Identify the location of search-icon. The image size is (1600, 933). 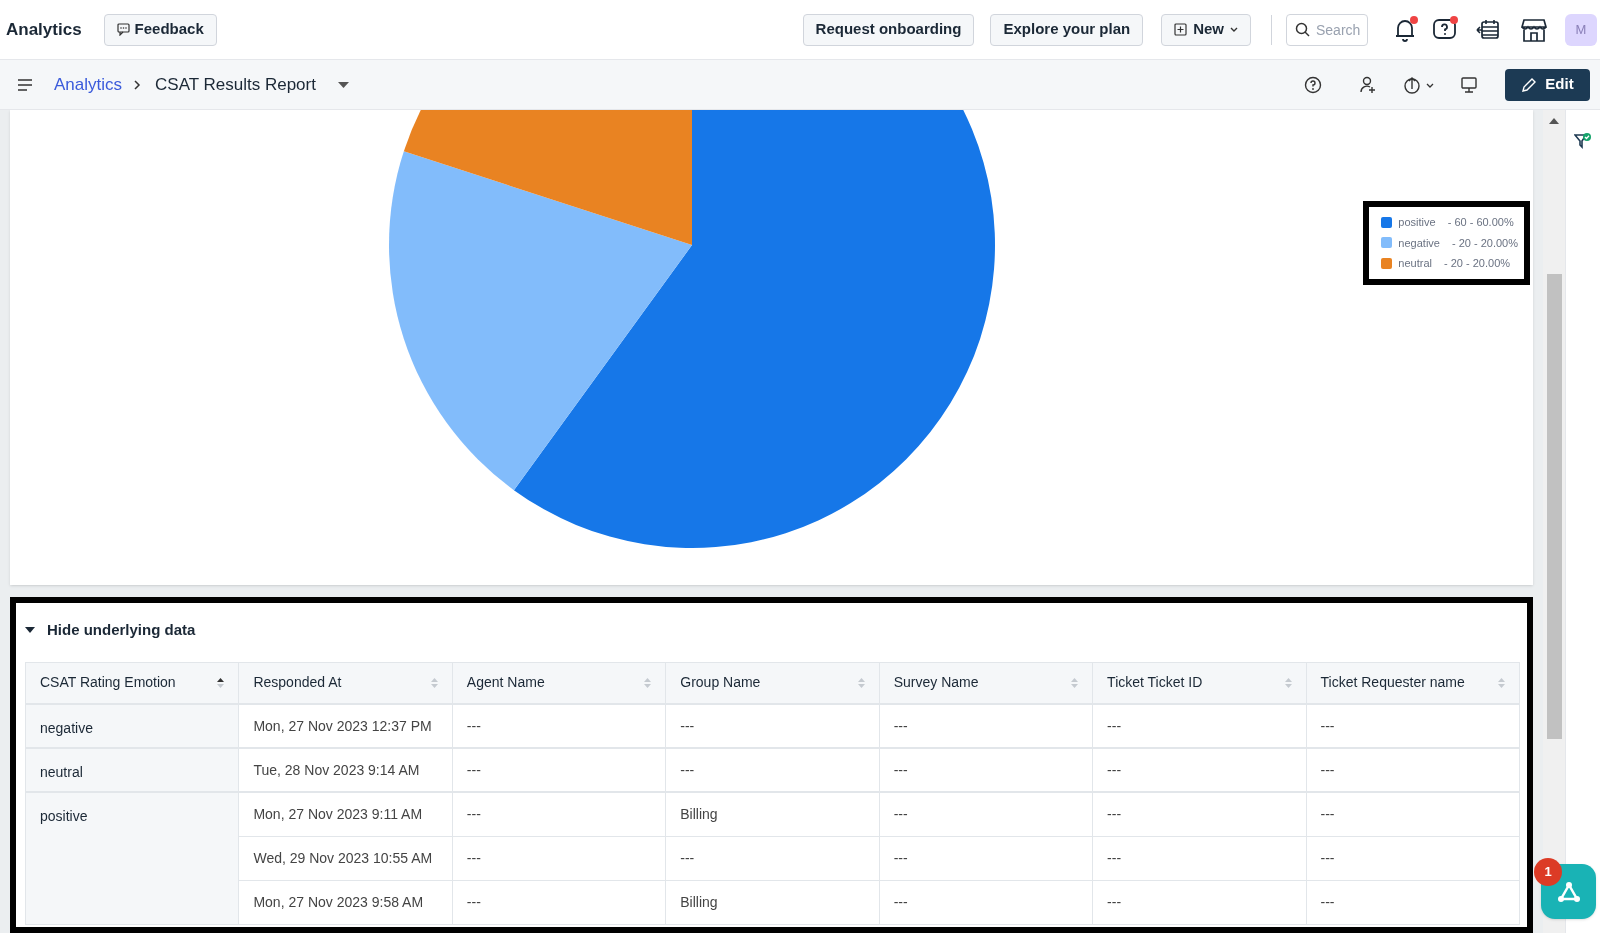
(1302, 29).